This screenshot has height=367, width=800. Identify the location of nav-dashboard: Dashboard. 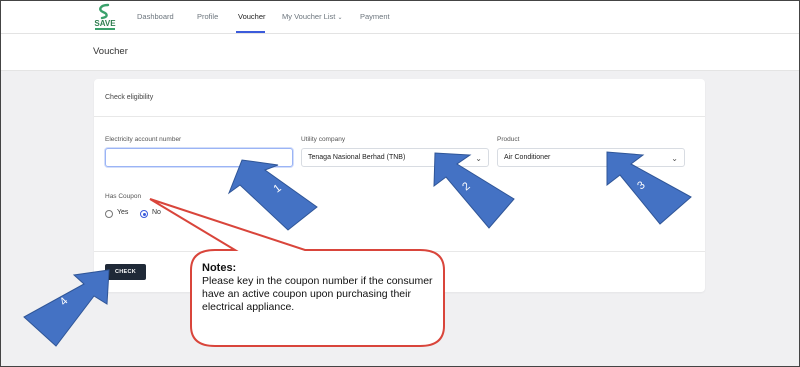
(155, 16).